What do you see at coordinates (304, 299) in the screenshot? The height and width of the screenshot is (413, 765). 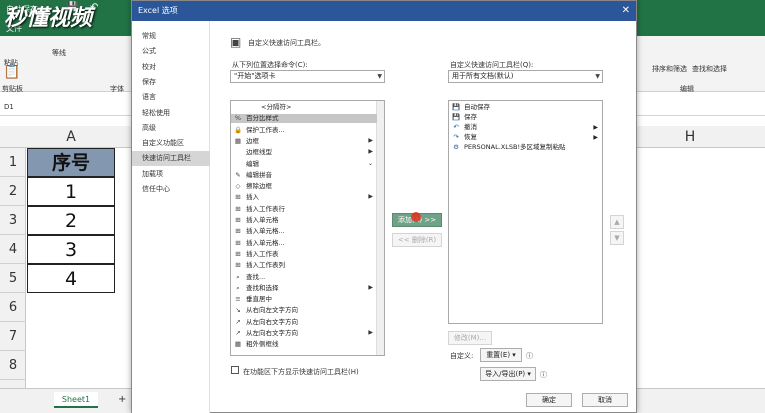 I see `command-item: ≡ 垂直居中` at bounding box center [304, 299].